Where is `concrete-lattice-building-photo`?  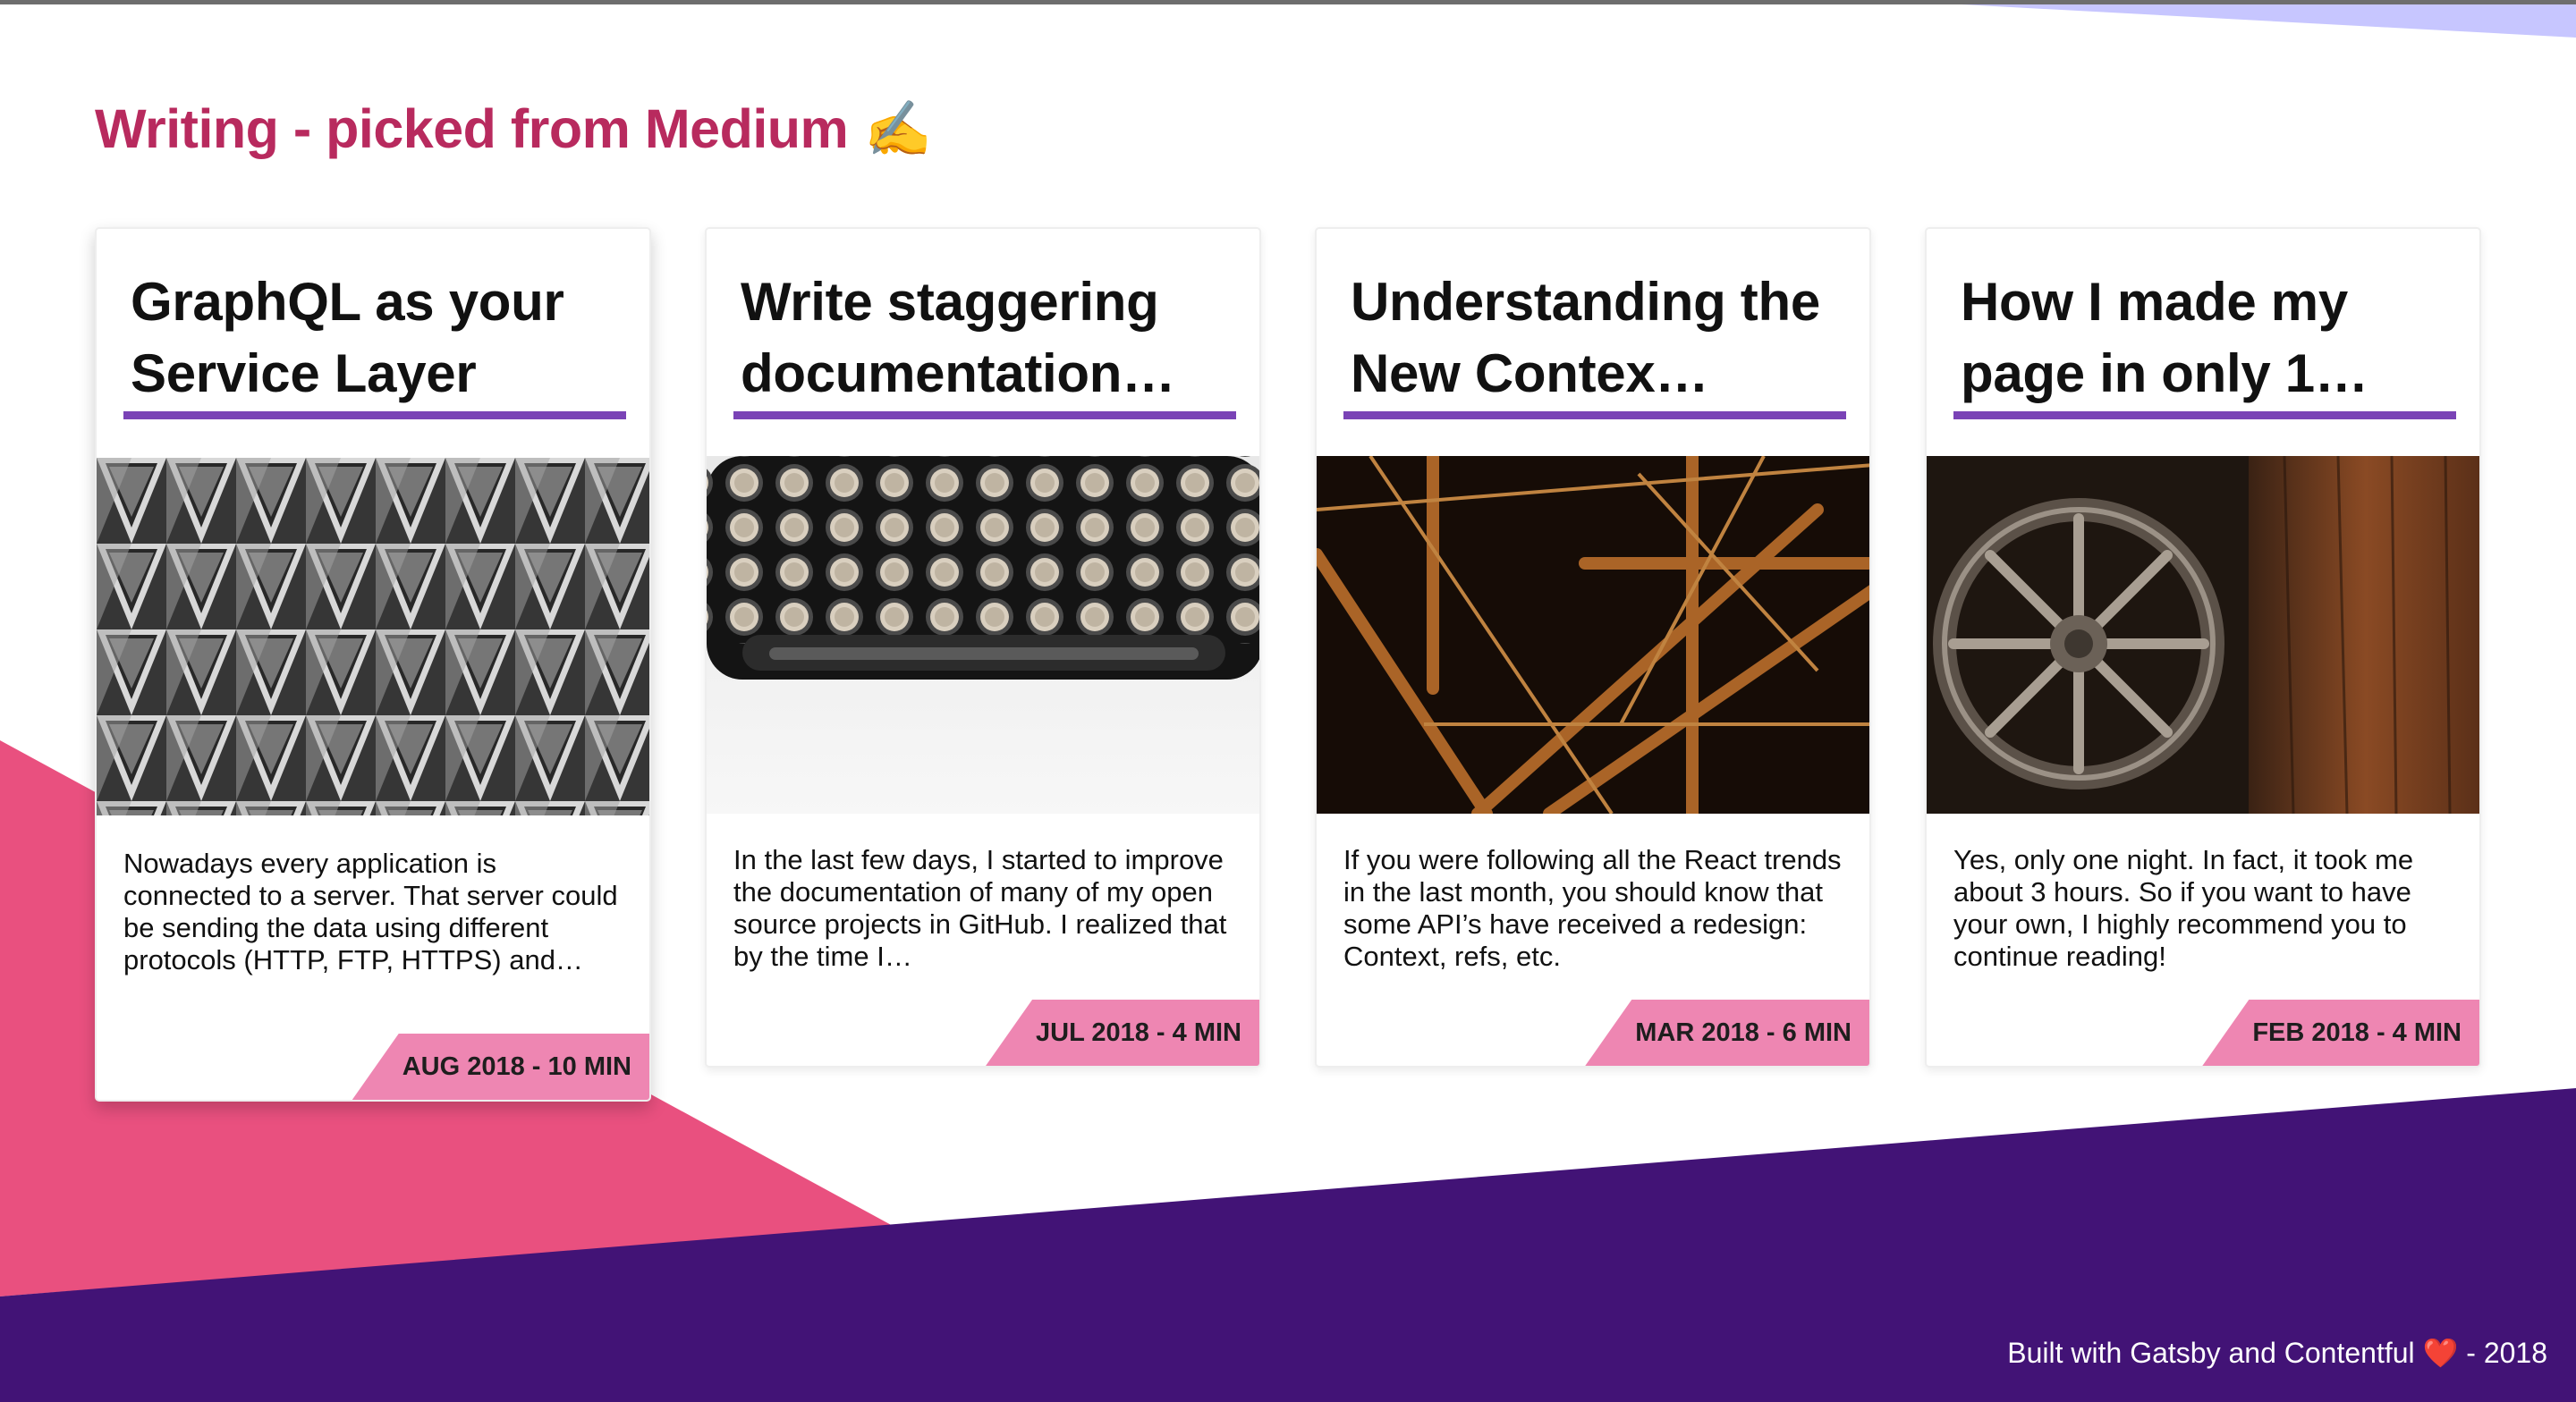
concrete-lattice-building-photo is located at coordinates (373, 636).